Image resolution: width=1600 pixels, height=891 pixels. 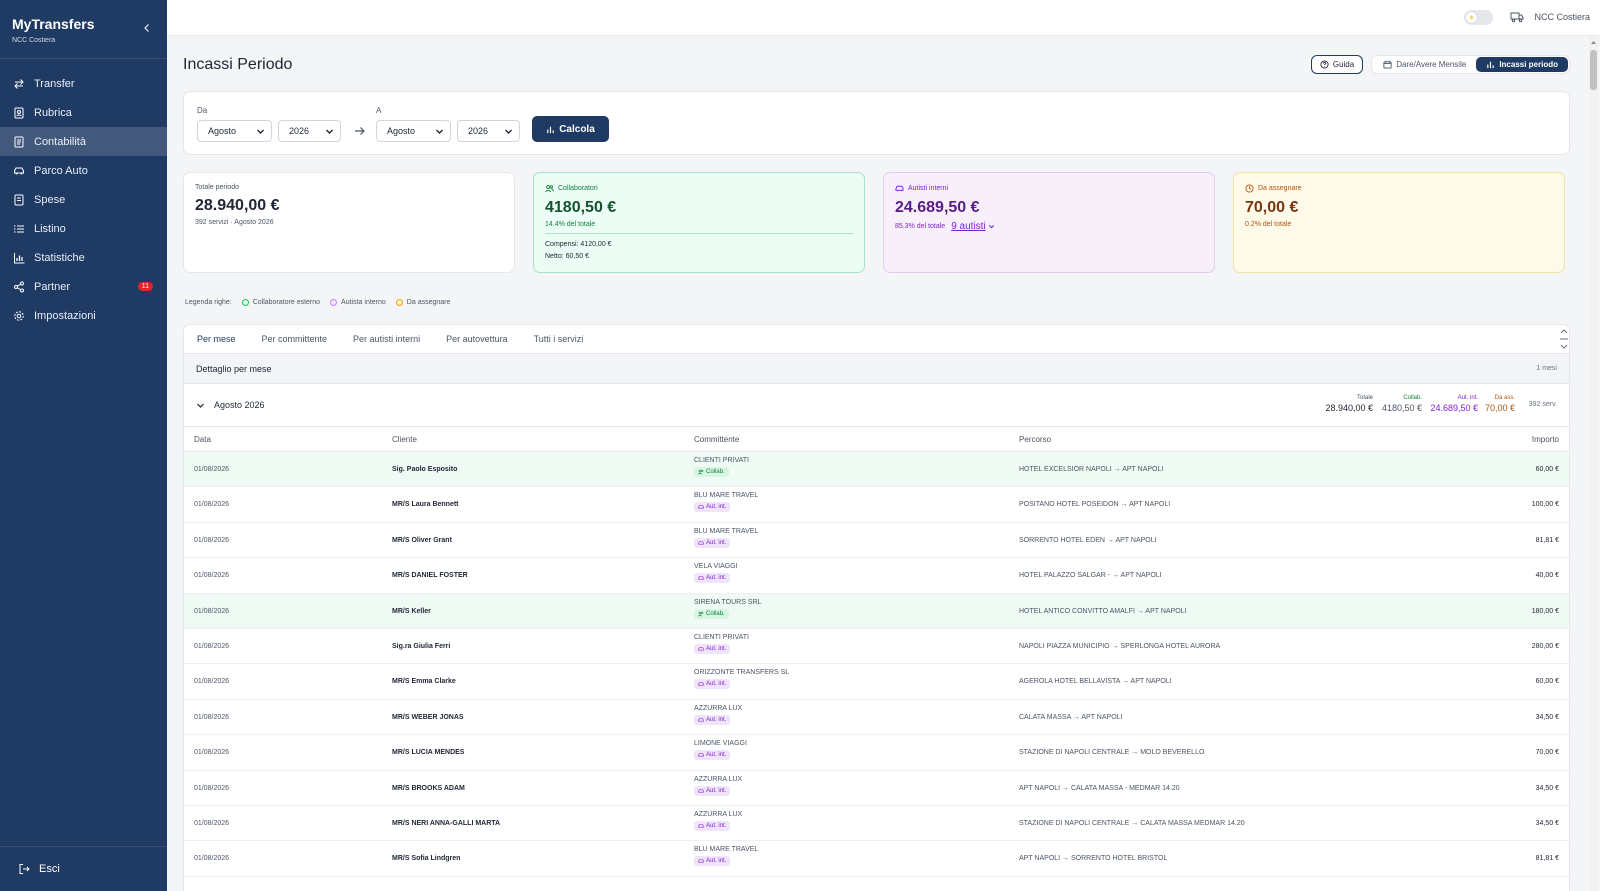 I want to click on from-year-value: 2026, so click(x=299, y=131).